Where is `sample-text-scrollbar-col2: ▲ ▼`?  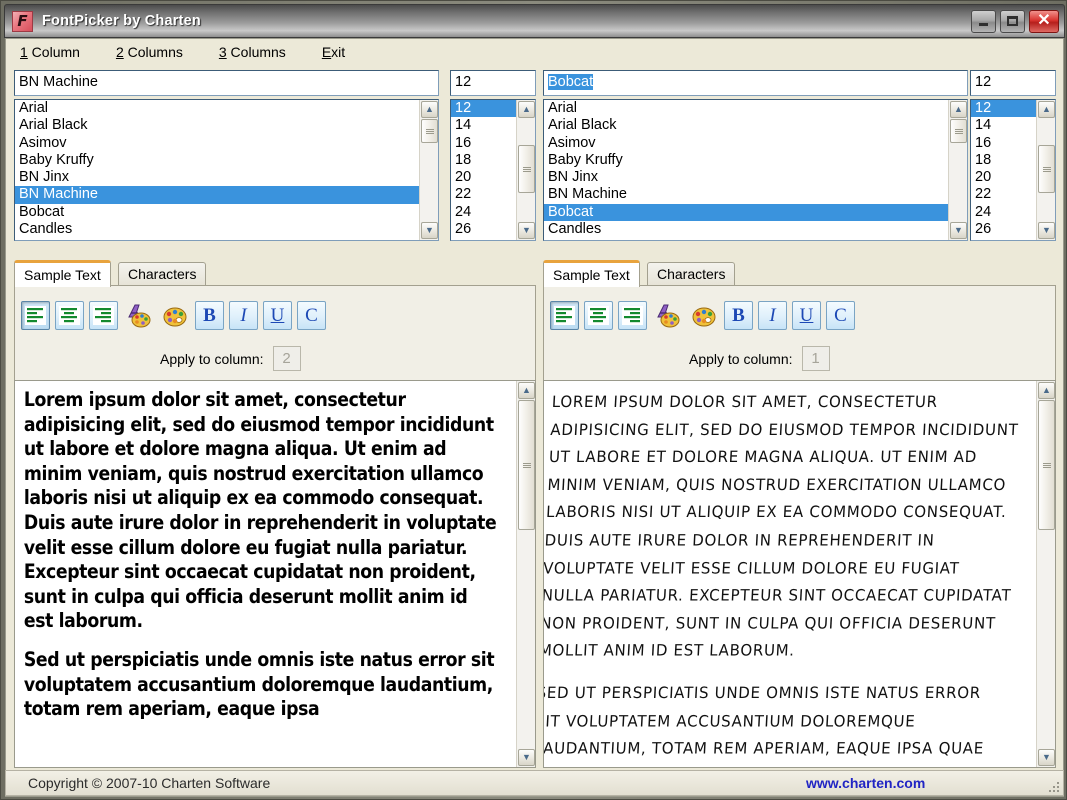
sample-text-scrollbar-col2: ▲ ▼ is located at coordinates (1045, 574).